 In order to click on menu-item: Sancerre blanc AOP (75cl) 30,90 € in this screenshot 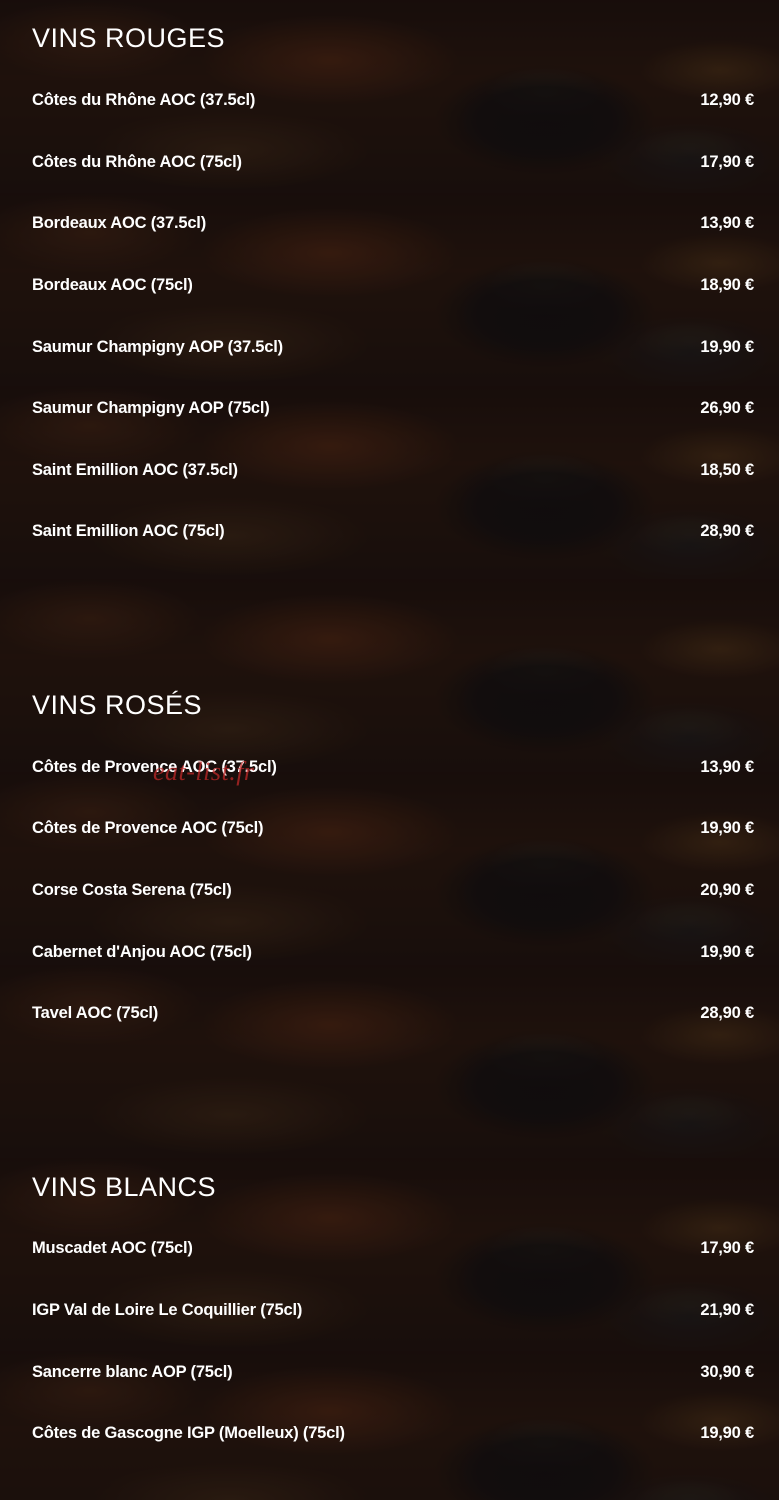, I will do `click(393, 1372)`.